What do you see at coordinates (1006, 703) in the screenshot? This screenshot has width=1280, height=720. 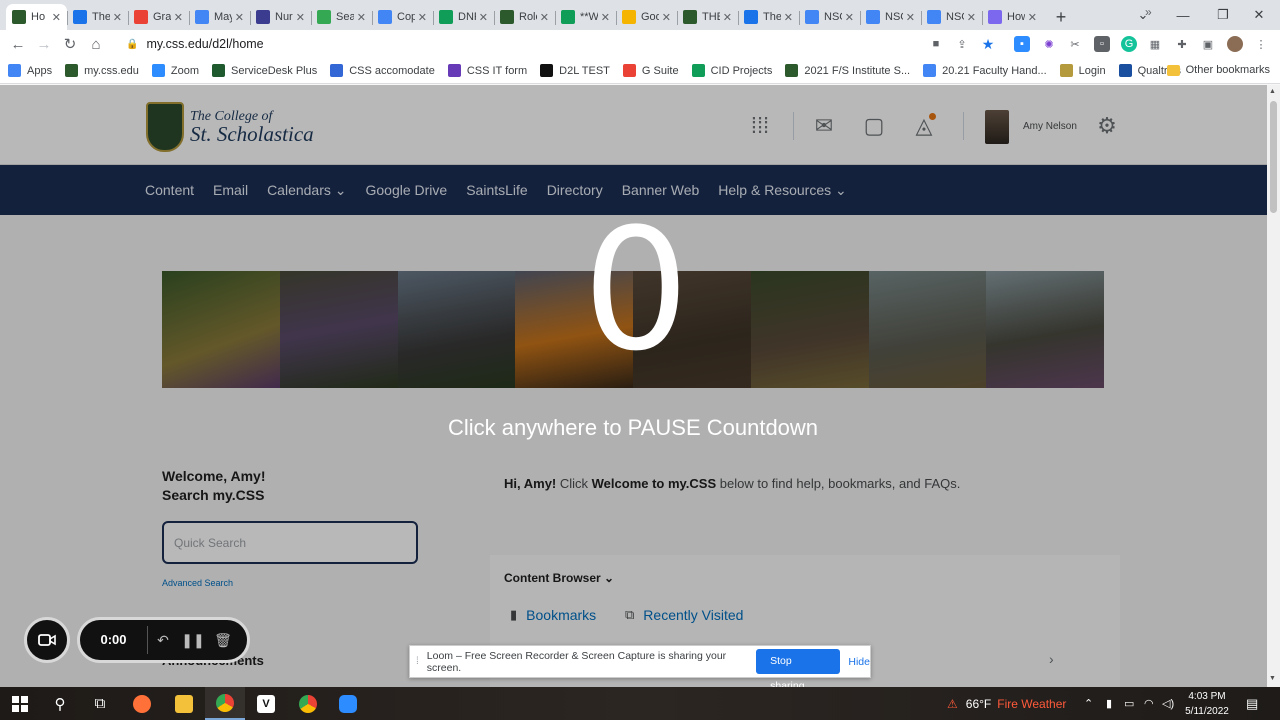 I see `weather-widget: ⚠ 66°F Fire Weather` at bounding box center [1006, 703].